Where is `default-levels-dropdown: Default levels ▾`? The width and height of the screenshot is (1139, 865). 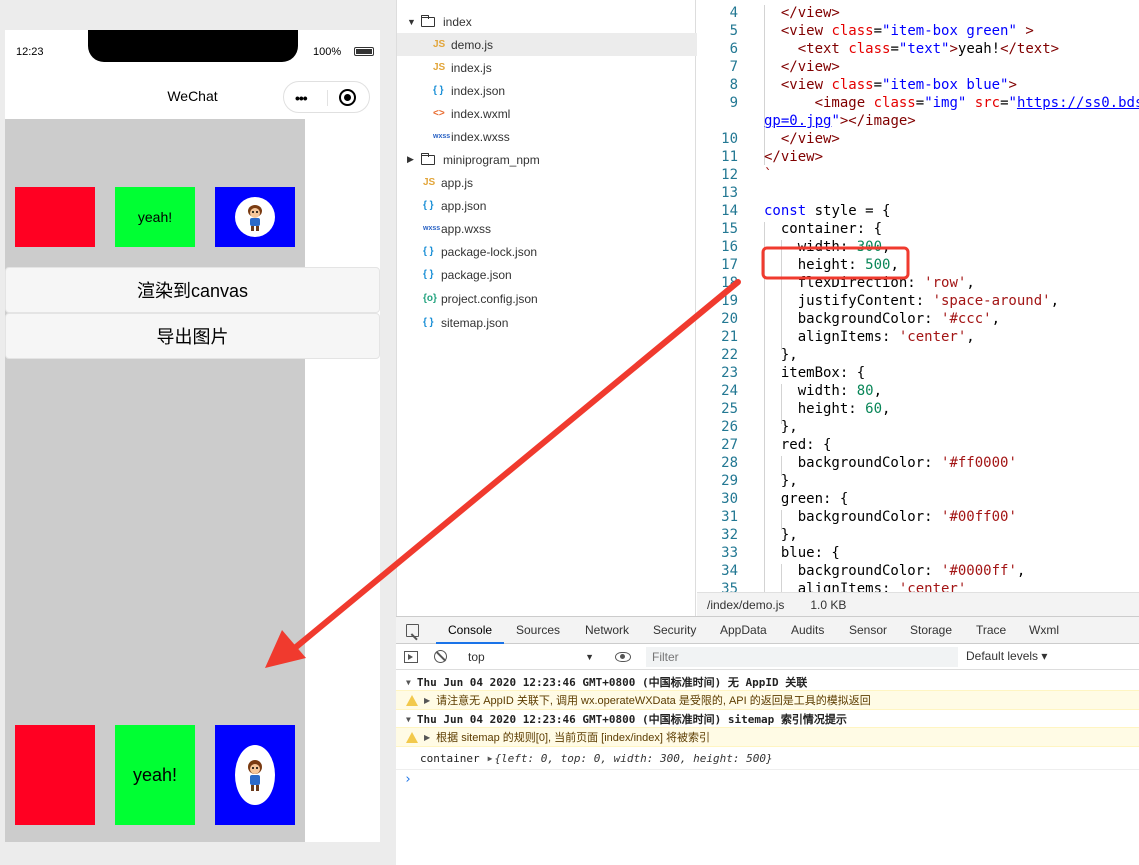 default-levels-dropdown: Default levels ▾ is located at coordinates (1006, 656).